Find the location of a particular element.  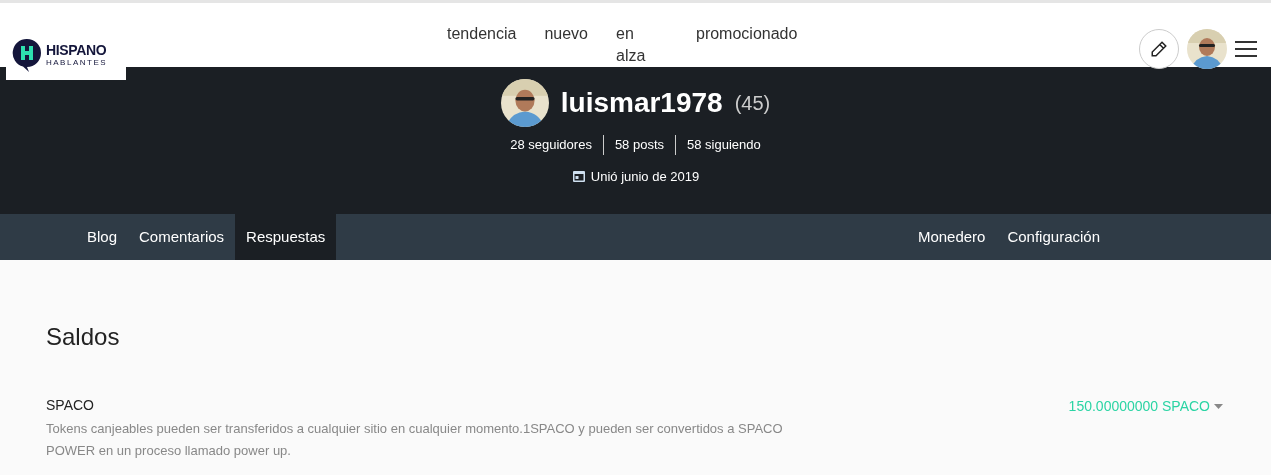

profile-tab: Comentarios is located at coordinates (182, 237).